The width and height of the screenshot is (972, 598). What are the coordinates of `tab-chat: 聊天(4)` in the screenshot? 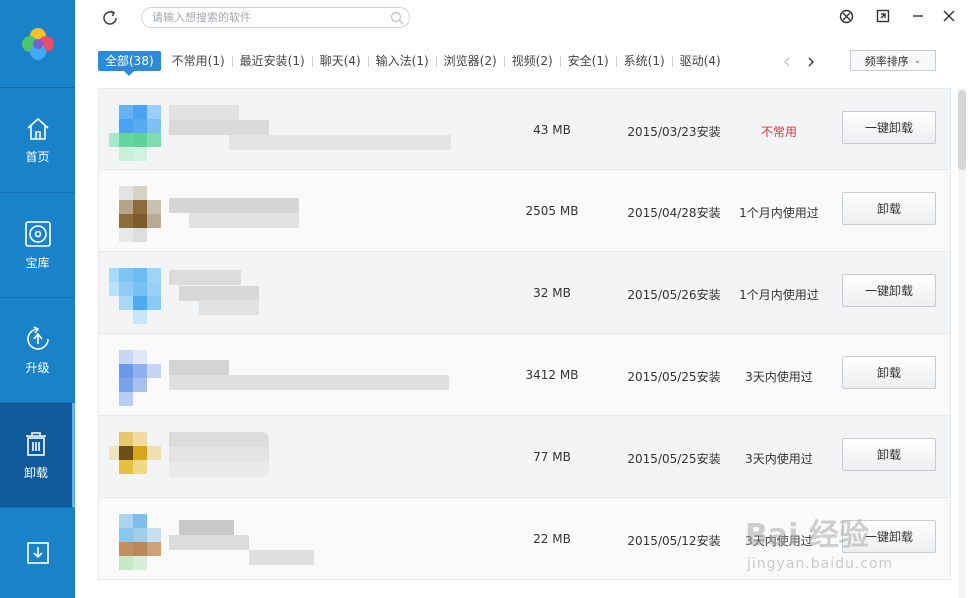 It's located at (340, 61).